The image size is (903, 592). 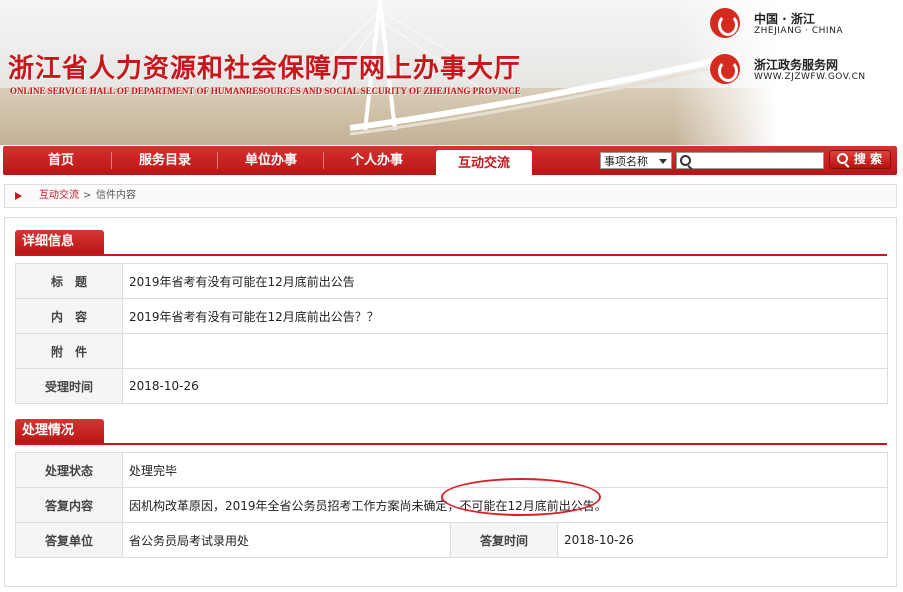 What do you see at coordinates (69, 386) in the screenshot?
I see `accept-time-label: 受理时间` at bounding box center [69, 386].